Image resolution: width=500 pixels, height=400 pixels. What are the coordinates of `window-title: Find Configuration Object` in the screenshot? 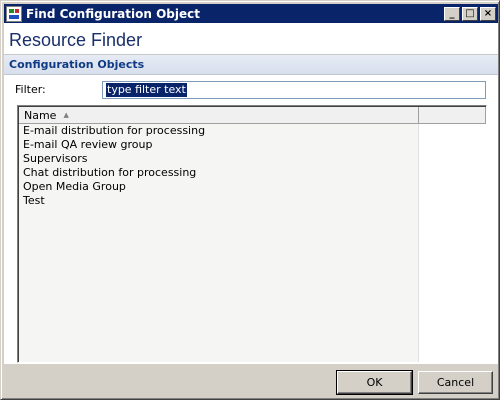 It's located at (113, 13).